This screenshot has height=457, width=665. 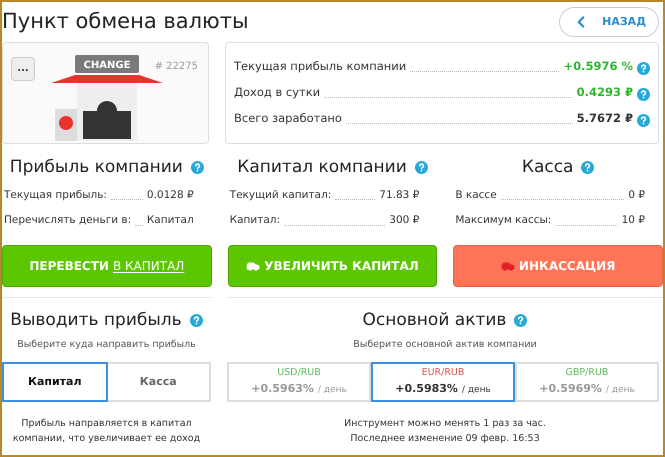 What do you see at coordinates (281, 195) in the screenshot?
I see `row-label: Текущий капитал:` at bounding box center [281, 195].